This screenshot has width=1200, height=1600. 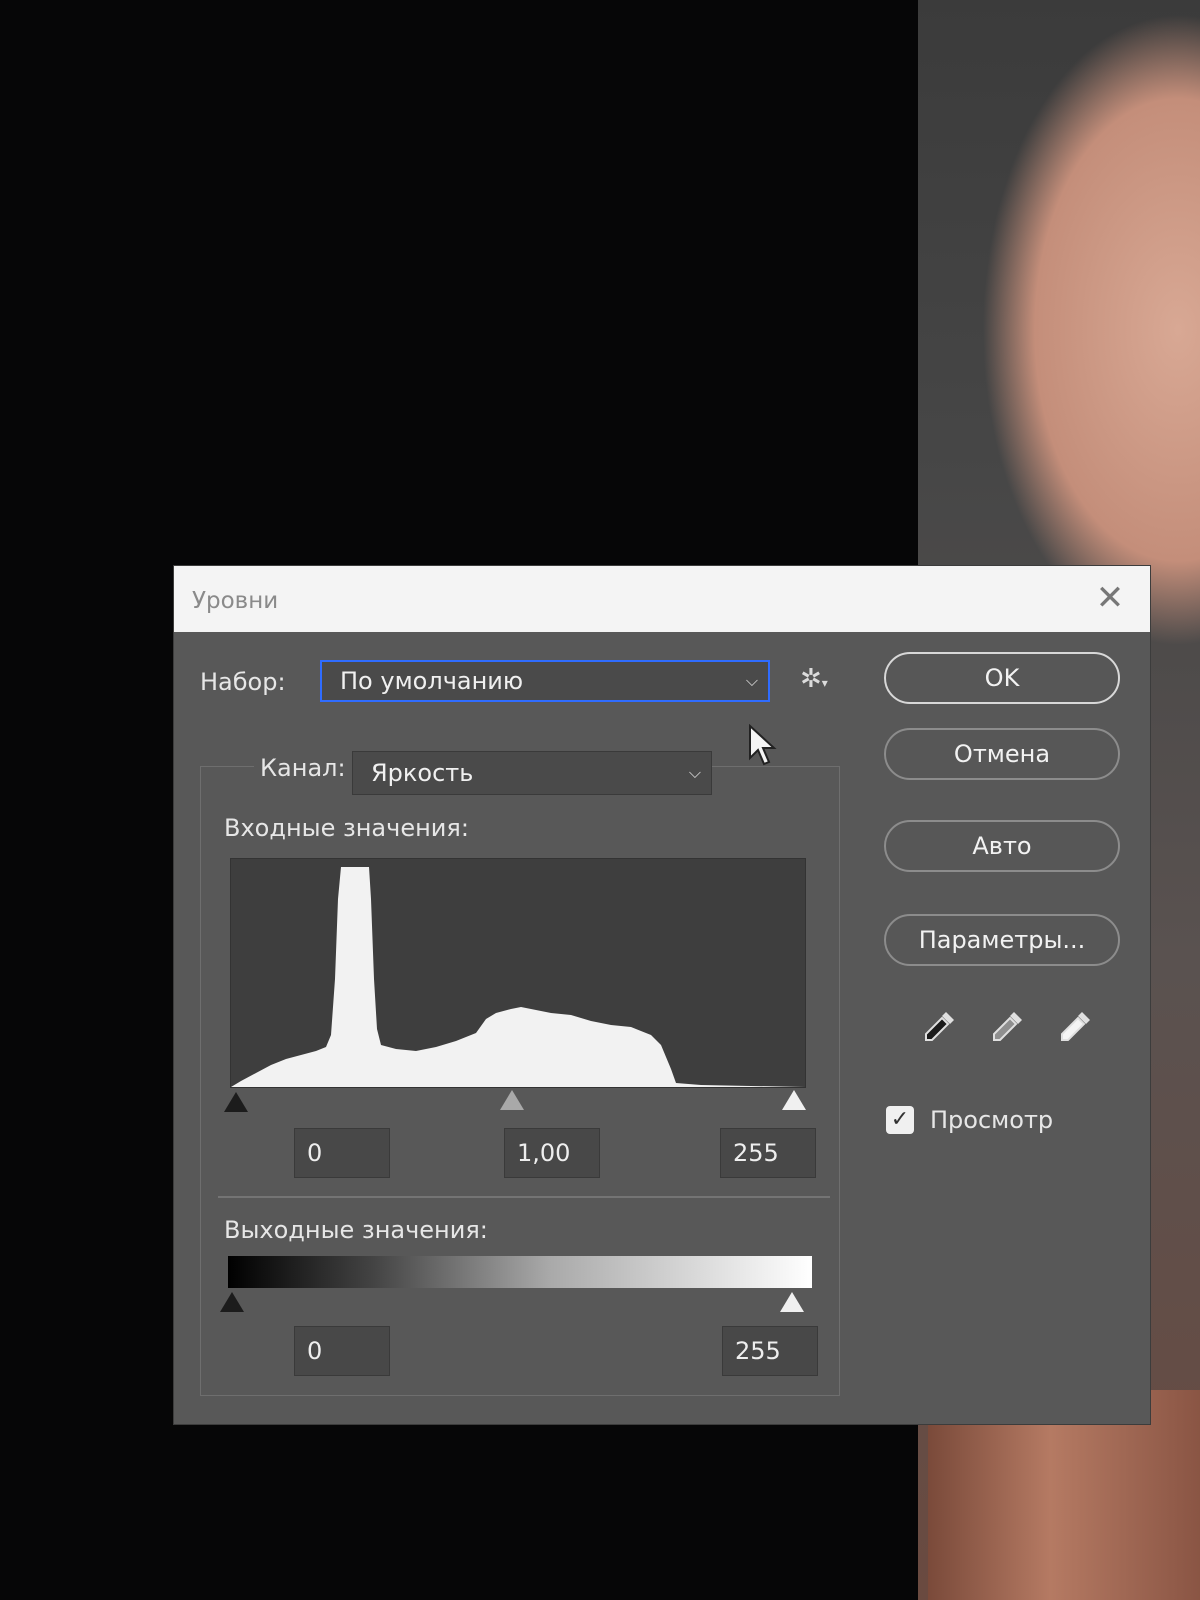 What do you see at coordinates (1008, 1026) in the screenshot?
I see `eyedropper-gray-icon` at bounding box center [1008, 1026].